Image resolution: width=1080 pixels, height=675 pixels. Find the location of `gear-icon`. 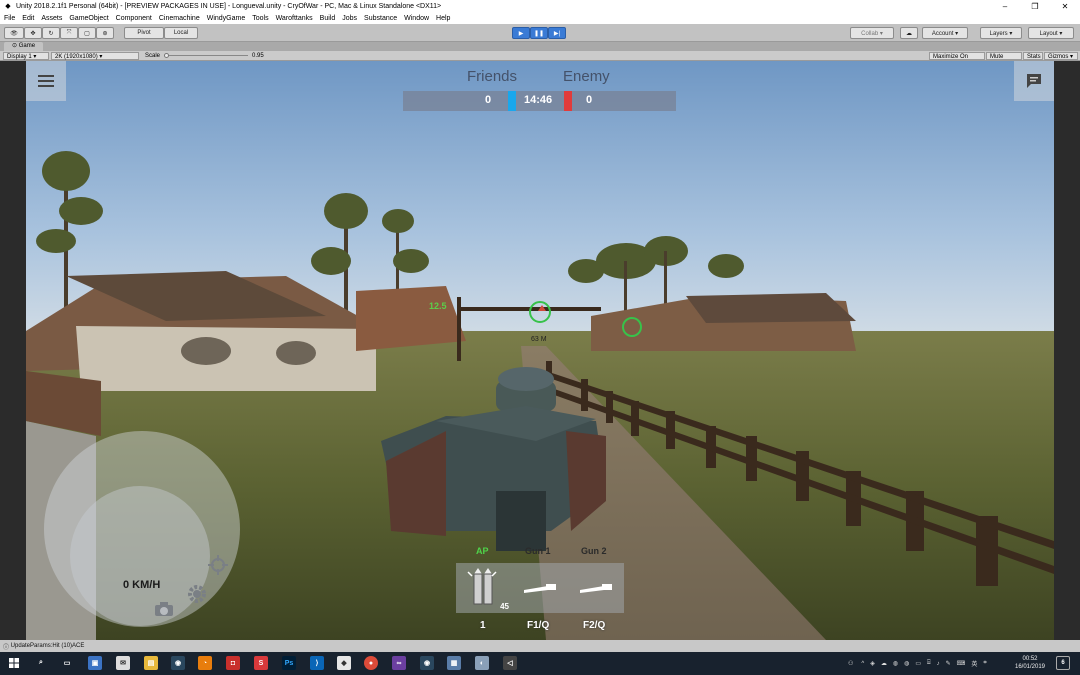

gear-icon is located at coordinates (197, 594).